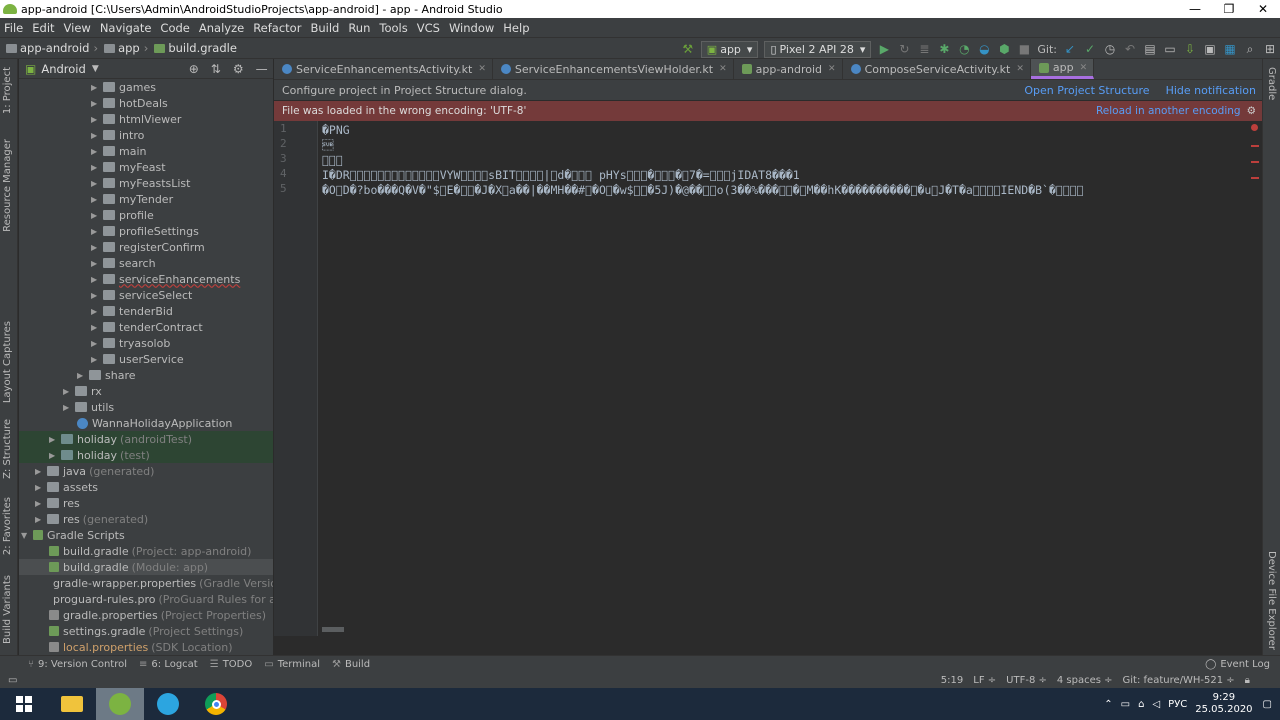 The width and height of the screenshot is (1280, 720). What do you see at coordinates (325, 28) in the screenshot?
I see `menu-build: Build` at bounding box center [325, 28].